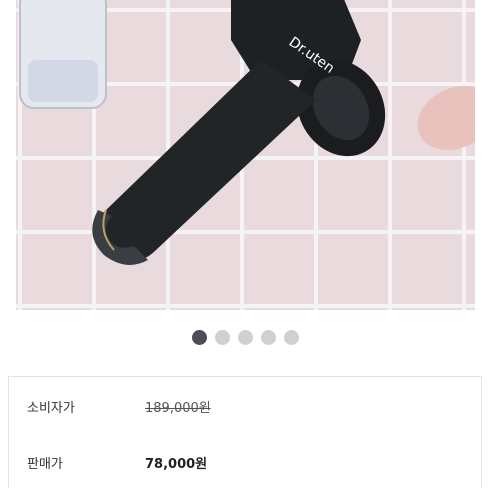 The height and width of the screenshot is (490, 490). Describe the element at coordinates (63, 81) in the screenshot. I see `bottle-water` at that location.